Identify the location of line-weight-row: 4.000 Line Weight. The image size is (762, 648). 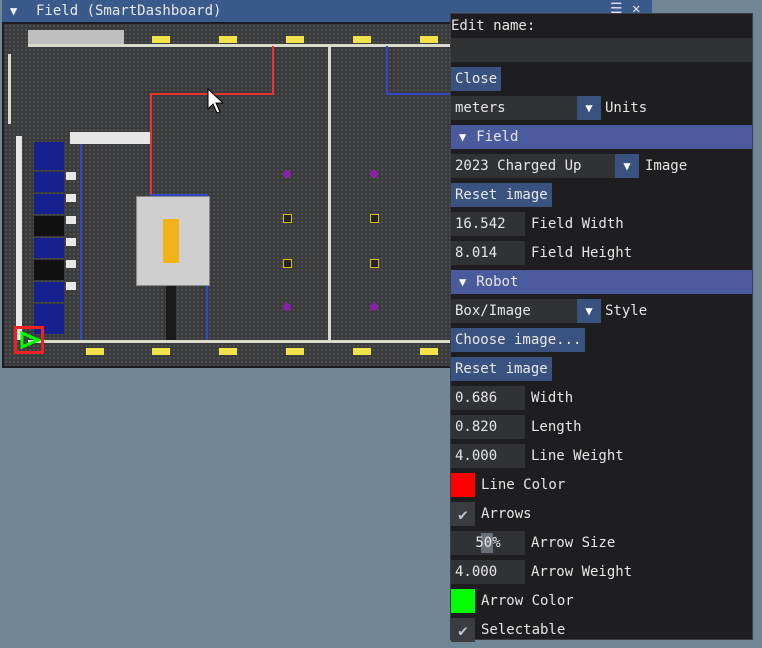
(537, 456).